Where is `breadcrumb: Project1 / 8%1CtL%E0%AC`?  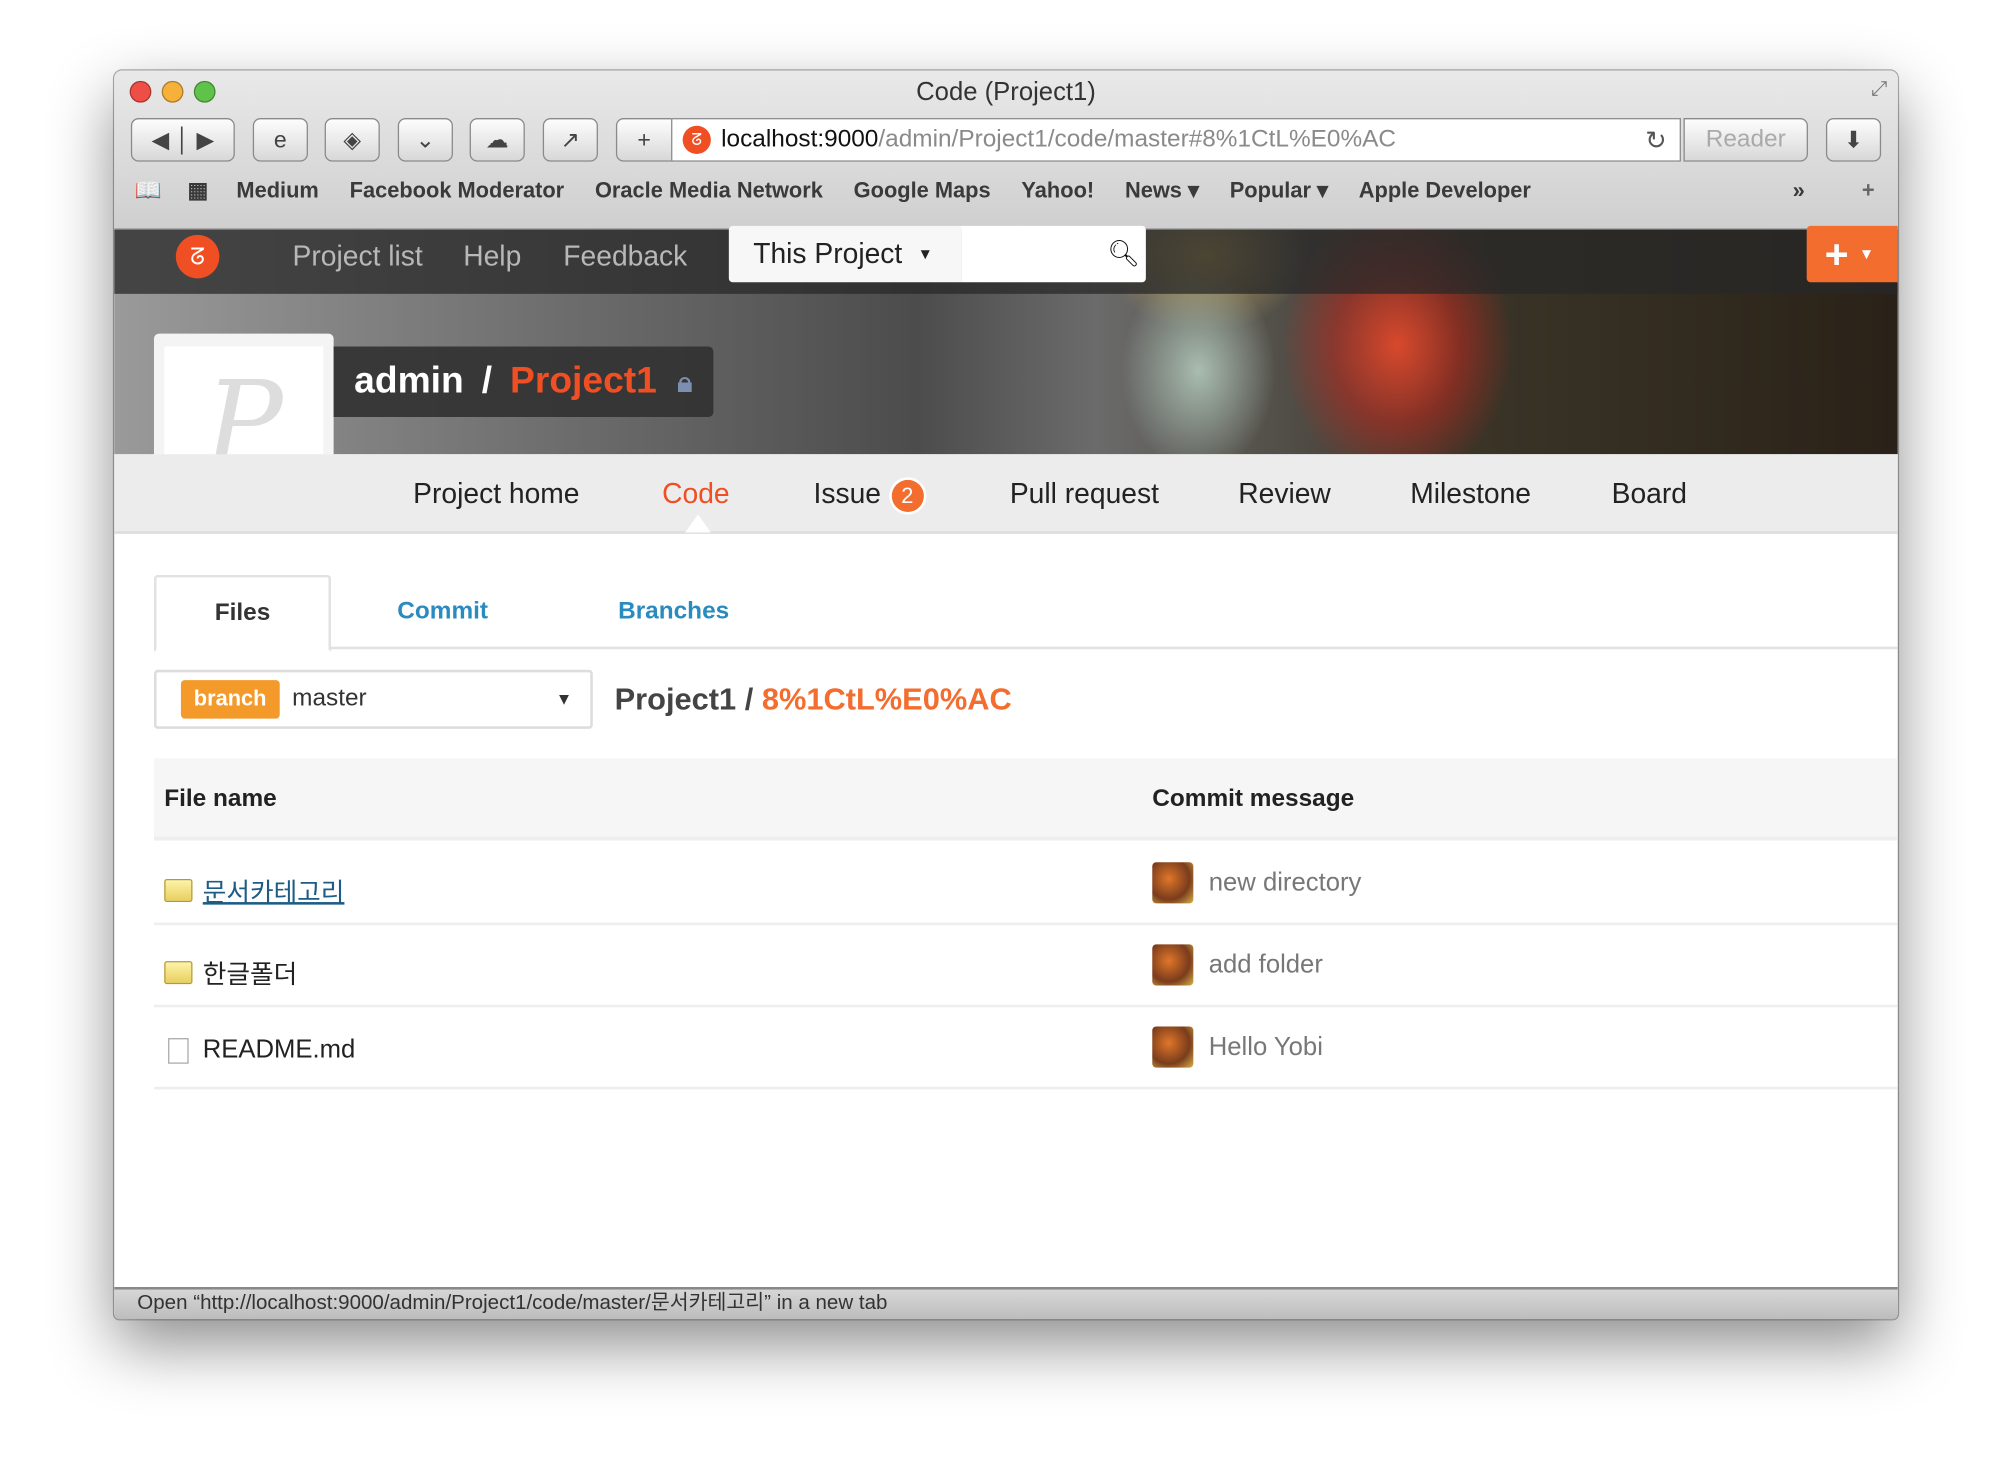 breadcrumb: Project1 / 8%1CtL%E0%AC is located at coordinates (813, 701).